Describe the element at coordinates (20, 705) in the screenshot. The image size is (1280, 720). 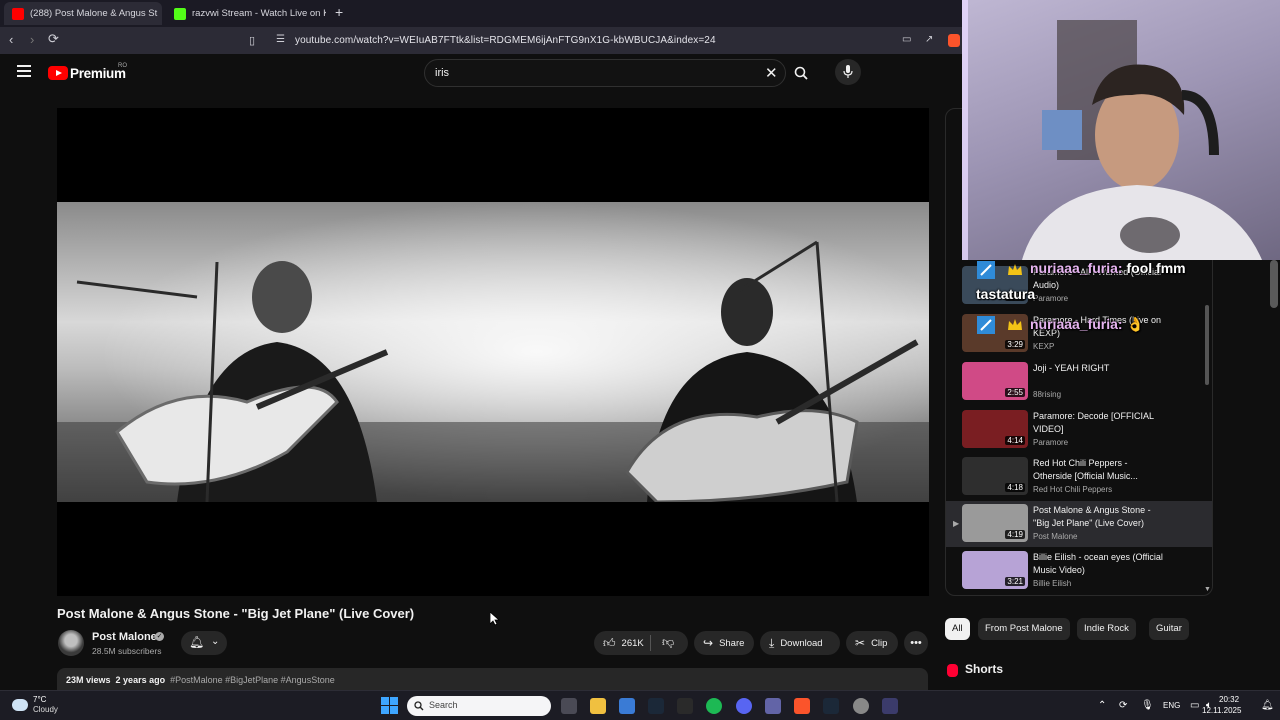
I see `cloud-icon` at that location.